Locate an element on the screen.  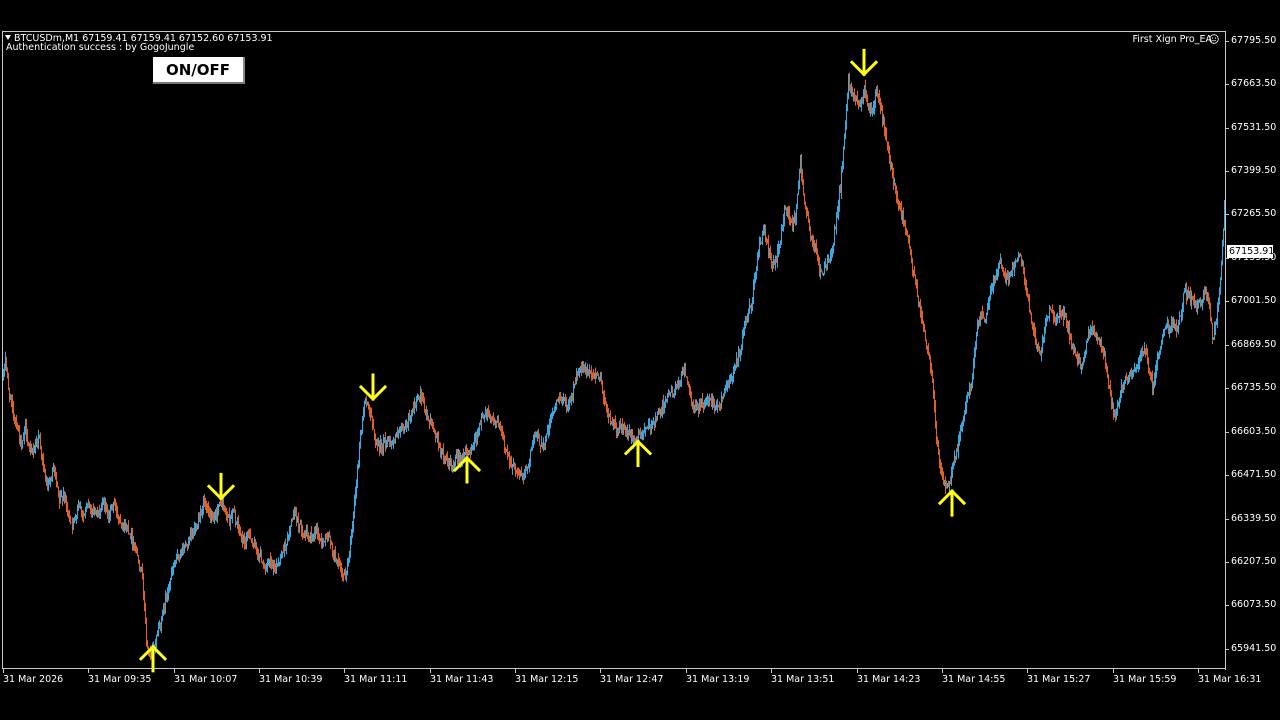
time-label: 31 Mar 11:11 is located at coordinates (376, 679).